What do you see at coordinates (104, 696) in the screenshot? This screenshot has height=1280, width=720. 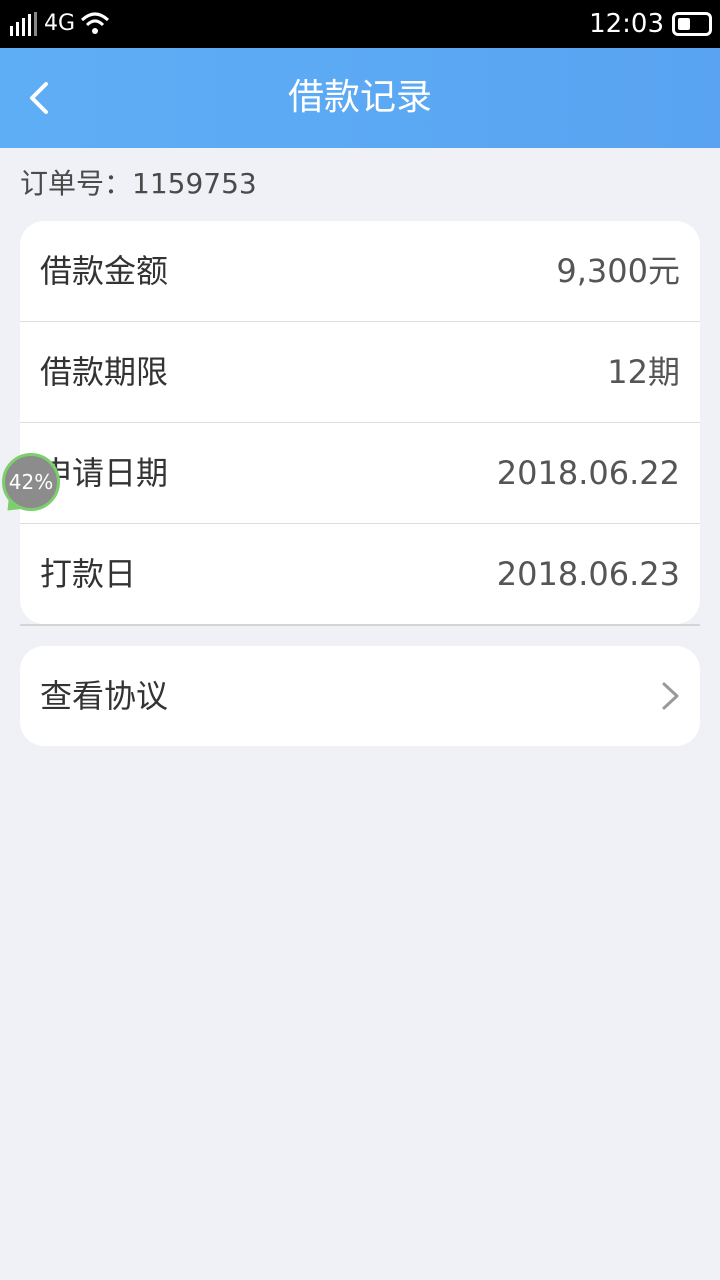 I see `agreement-label: 查看协议` at bounding box center [104, 696].